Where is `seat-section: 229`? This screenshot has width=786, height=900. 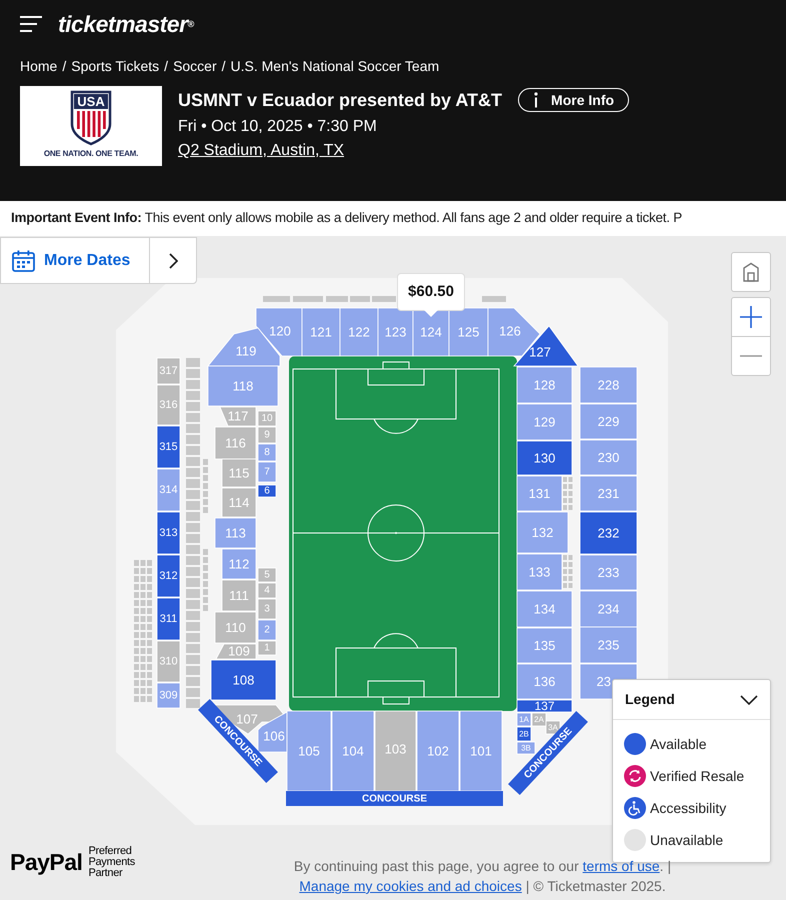 seat-section: 229 is located at coordinates (609, 422).